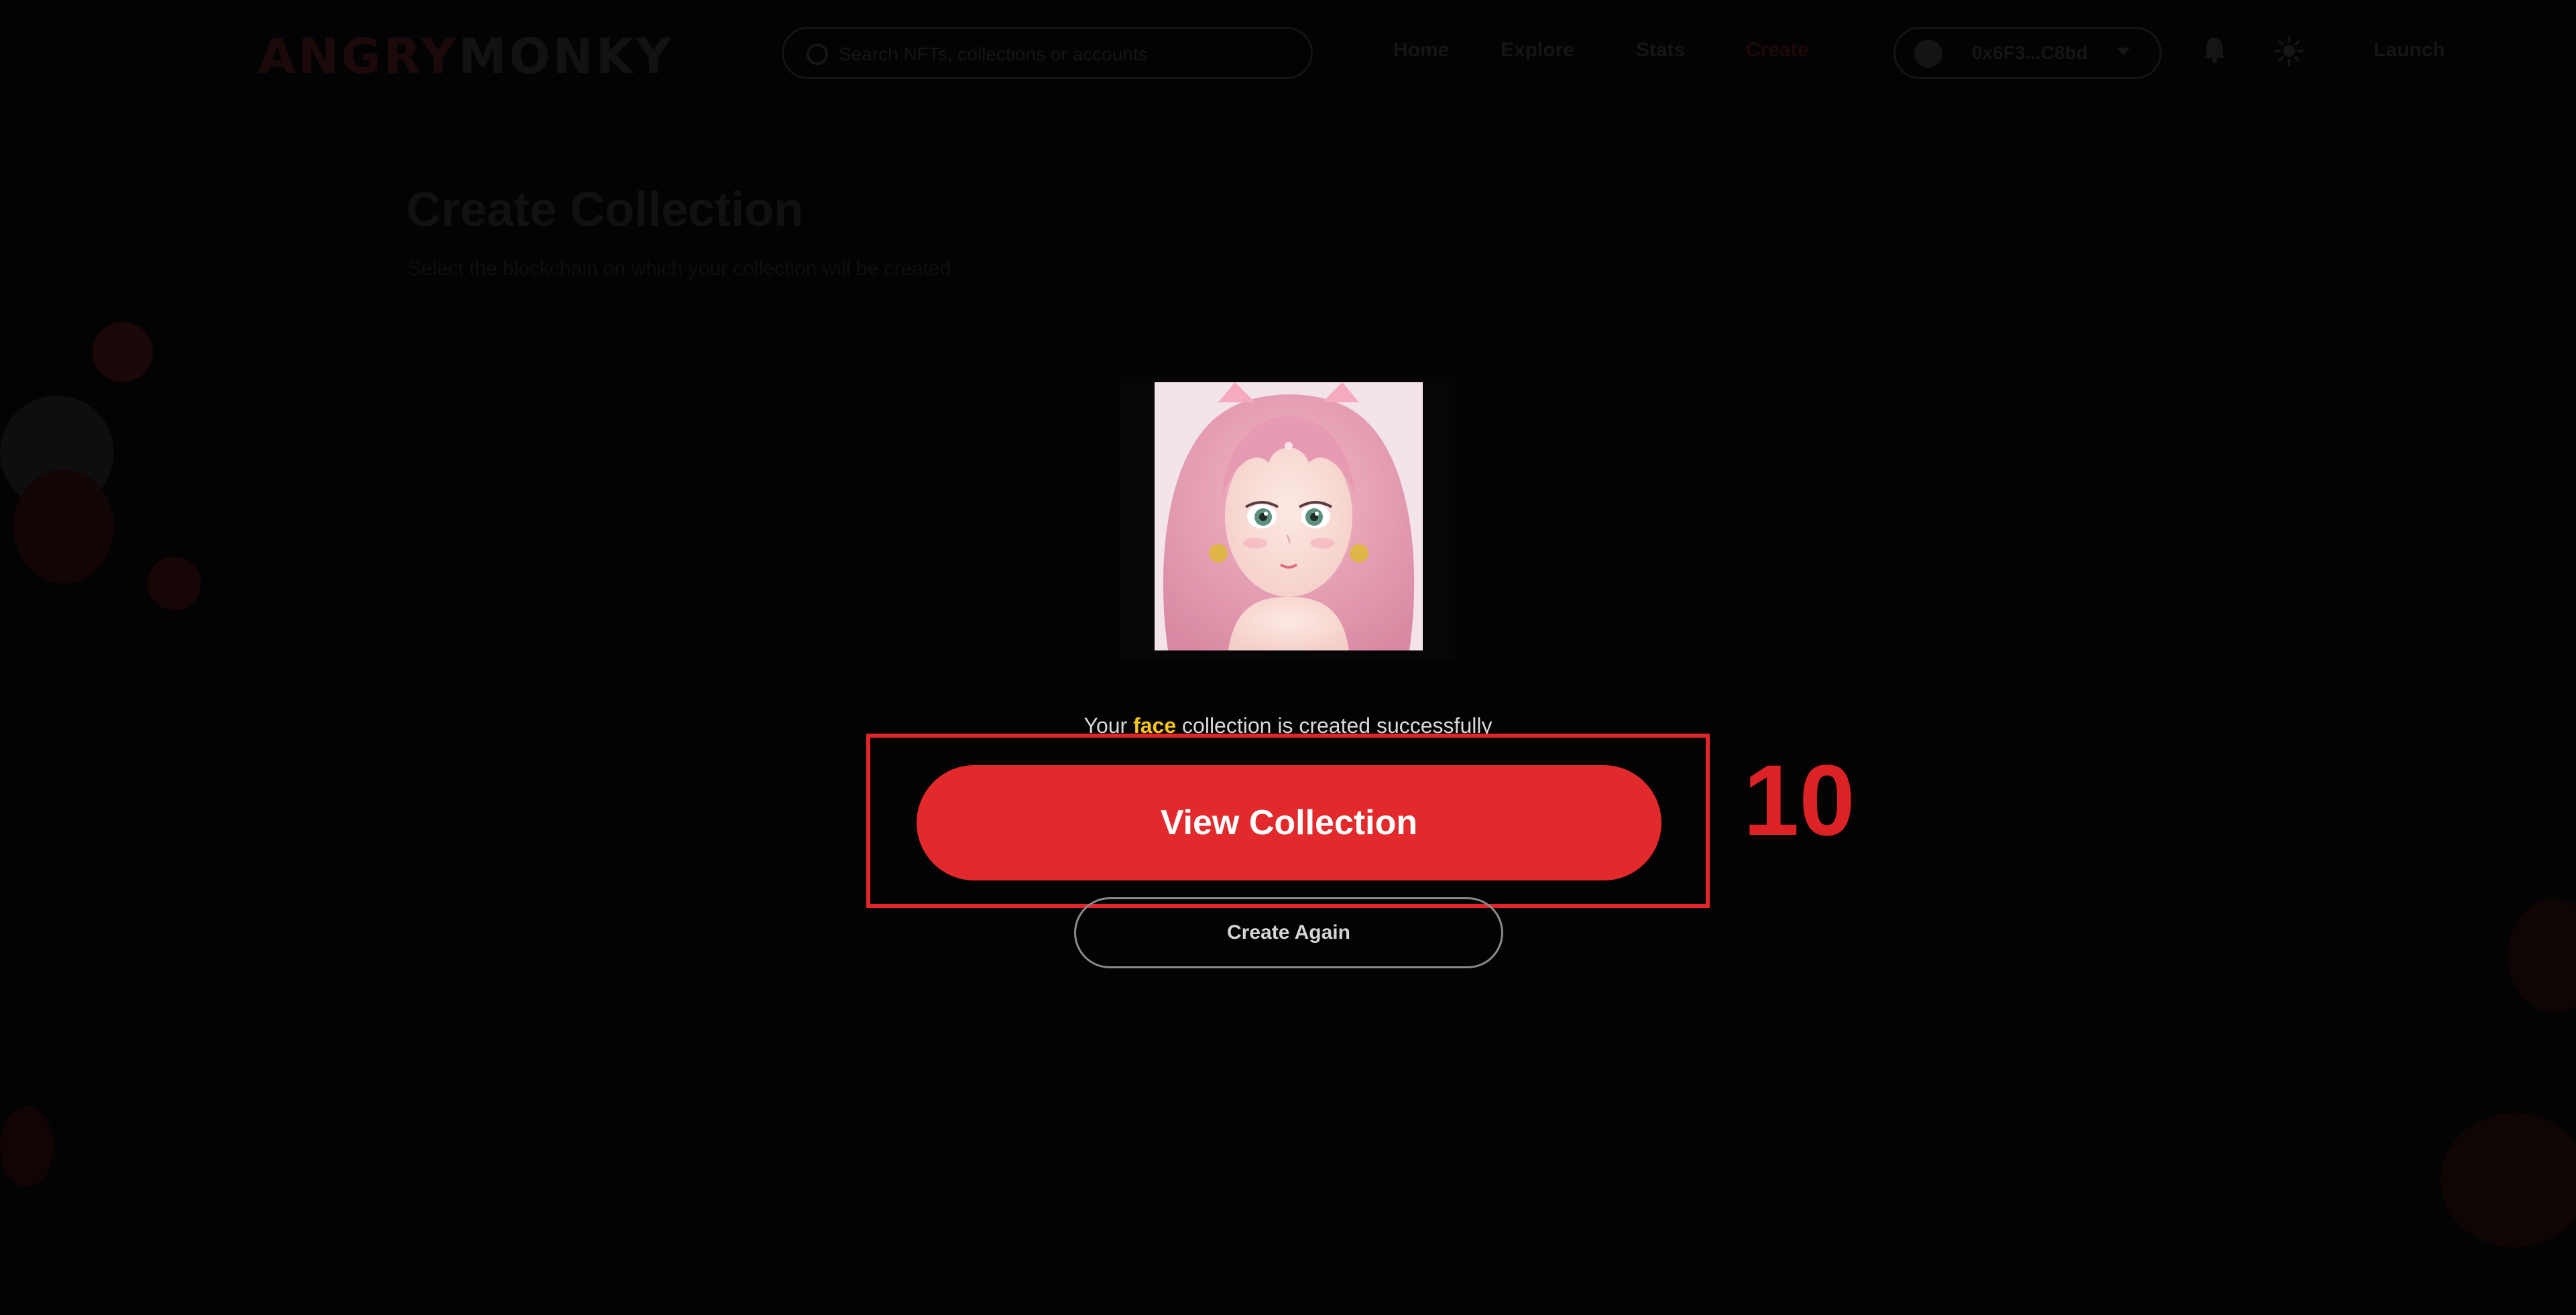 This screenshot has height=1315, width=2576. I want to click on search-icon, so click(817, 55).